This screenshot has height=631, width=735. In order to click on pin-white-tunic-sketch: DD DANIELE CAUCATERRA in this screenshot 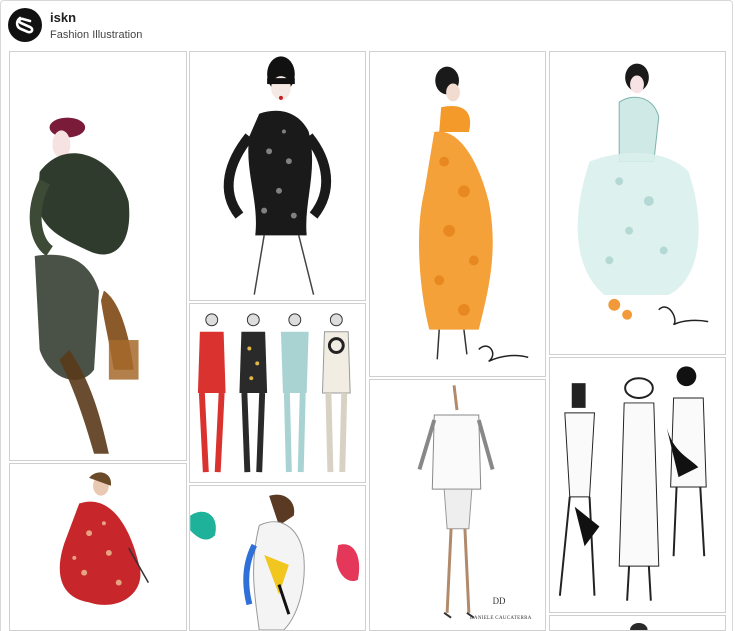, I will do `click(457, 505)`.